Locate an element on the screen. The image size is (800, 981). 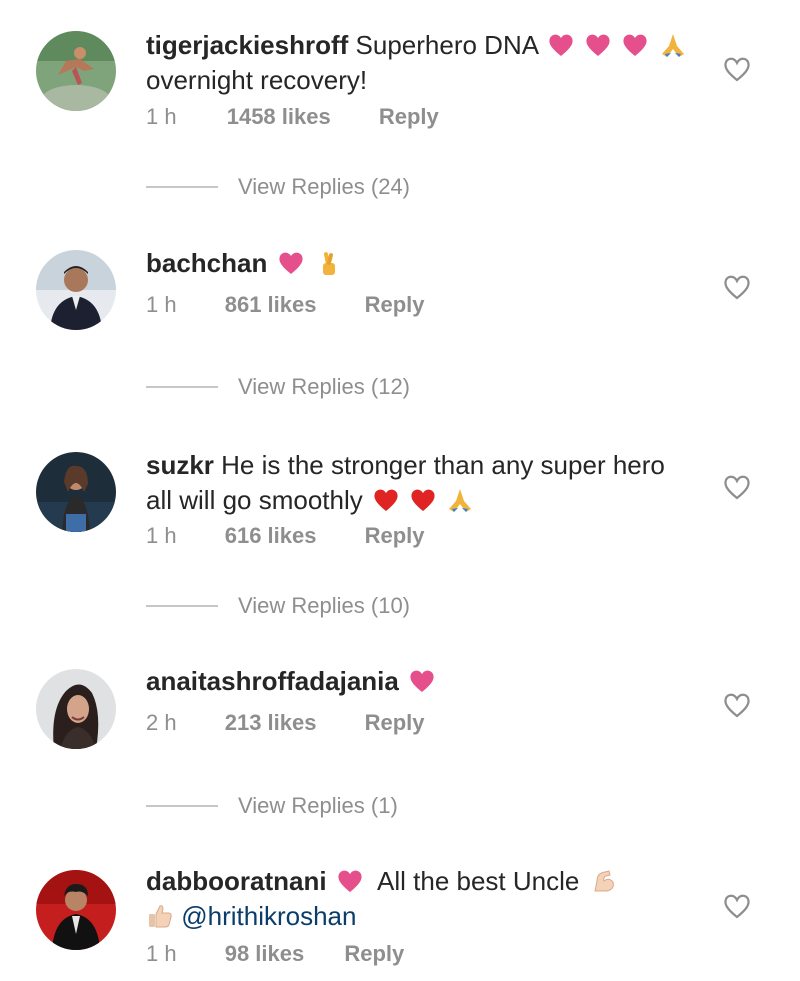
comment-username: dabbooratnani is located at coordinates (236, 881).